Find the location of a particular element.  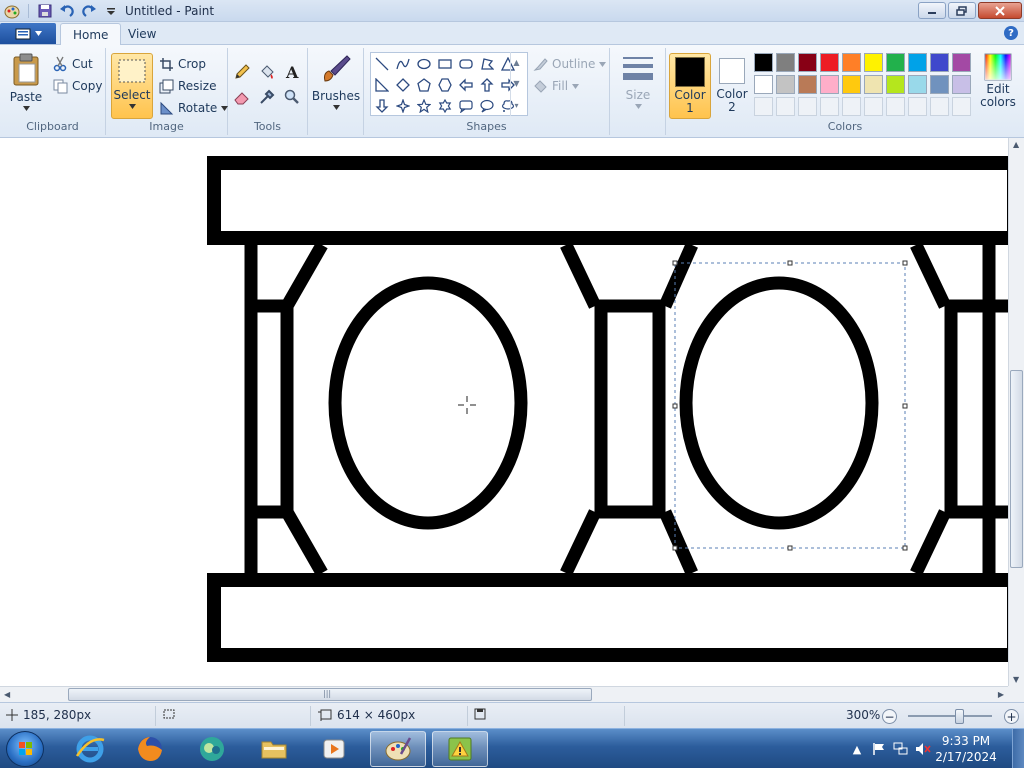

scroll-left-arrow-icon: ◀ is located at coordinates (7, 694).